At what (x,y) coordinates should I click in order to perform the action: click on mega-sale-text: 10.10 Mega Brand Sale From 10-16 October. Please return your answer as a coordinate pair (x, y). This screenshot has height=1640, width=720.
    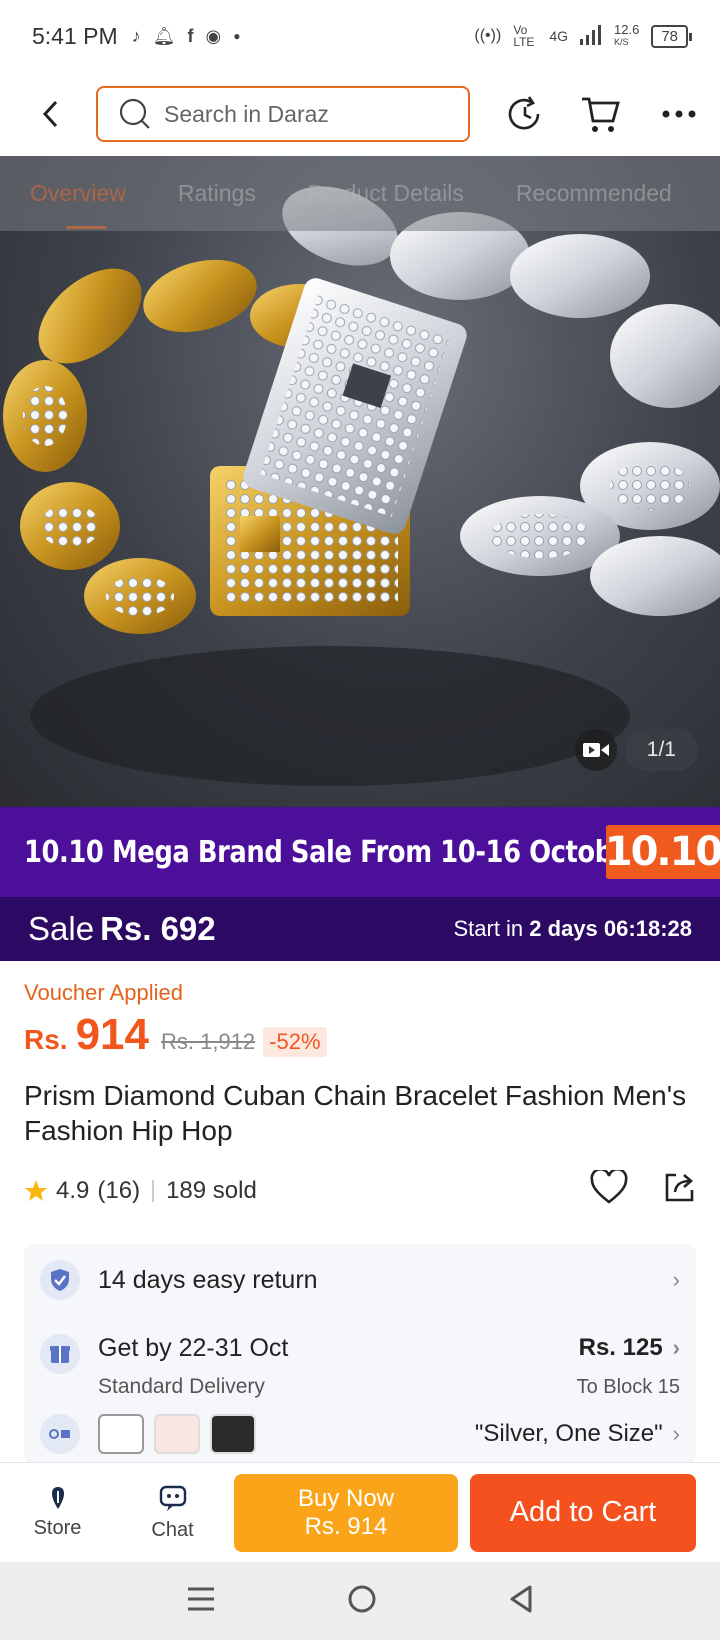
    Looking at the image, I should click on (333, 852).